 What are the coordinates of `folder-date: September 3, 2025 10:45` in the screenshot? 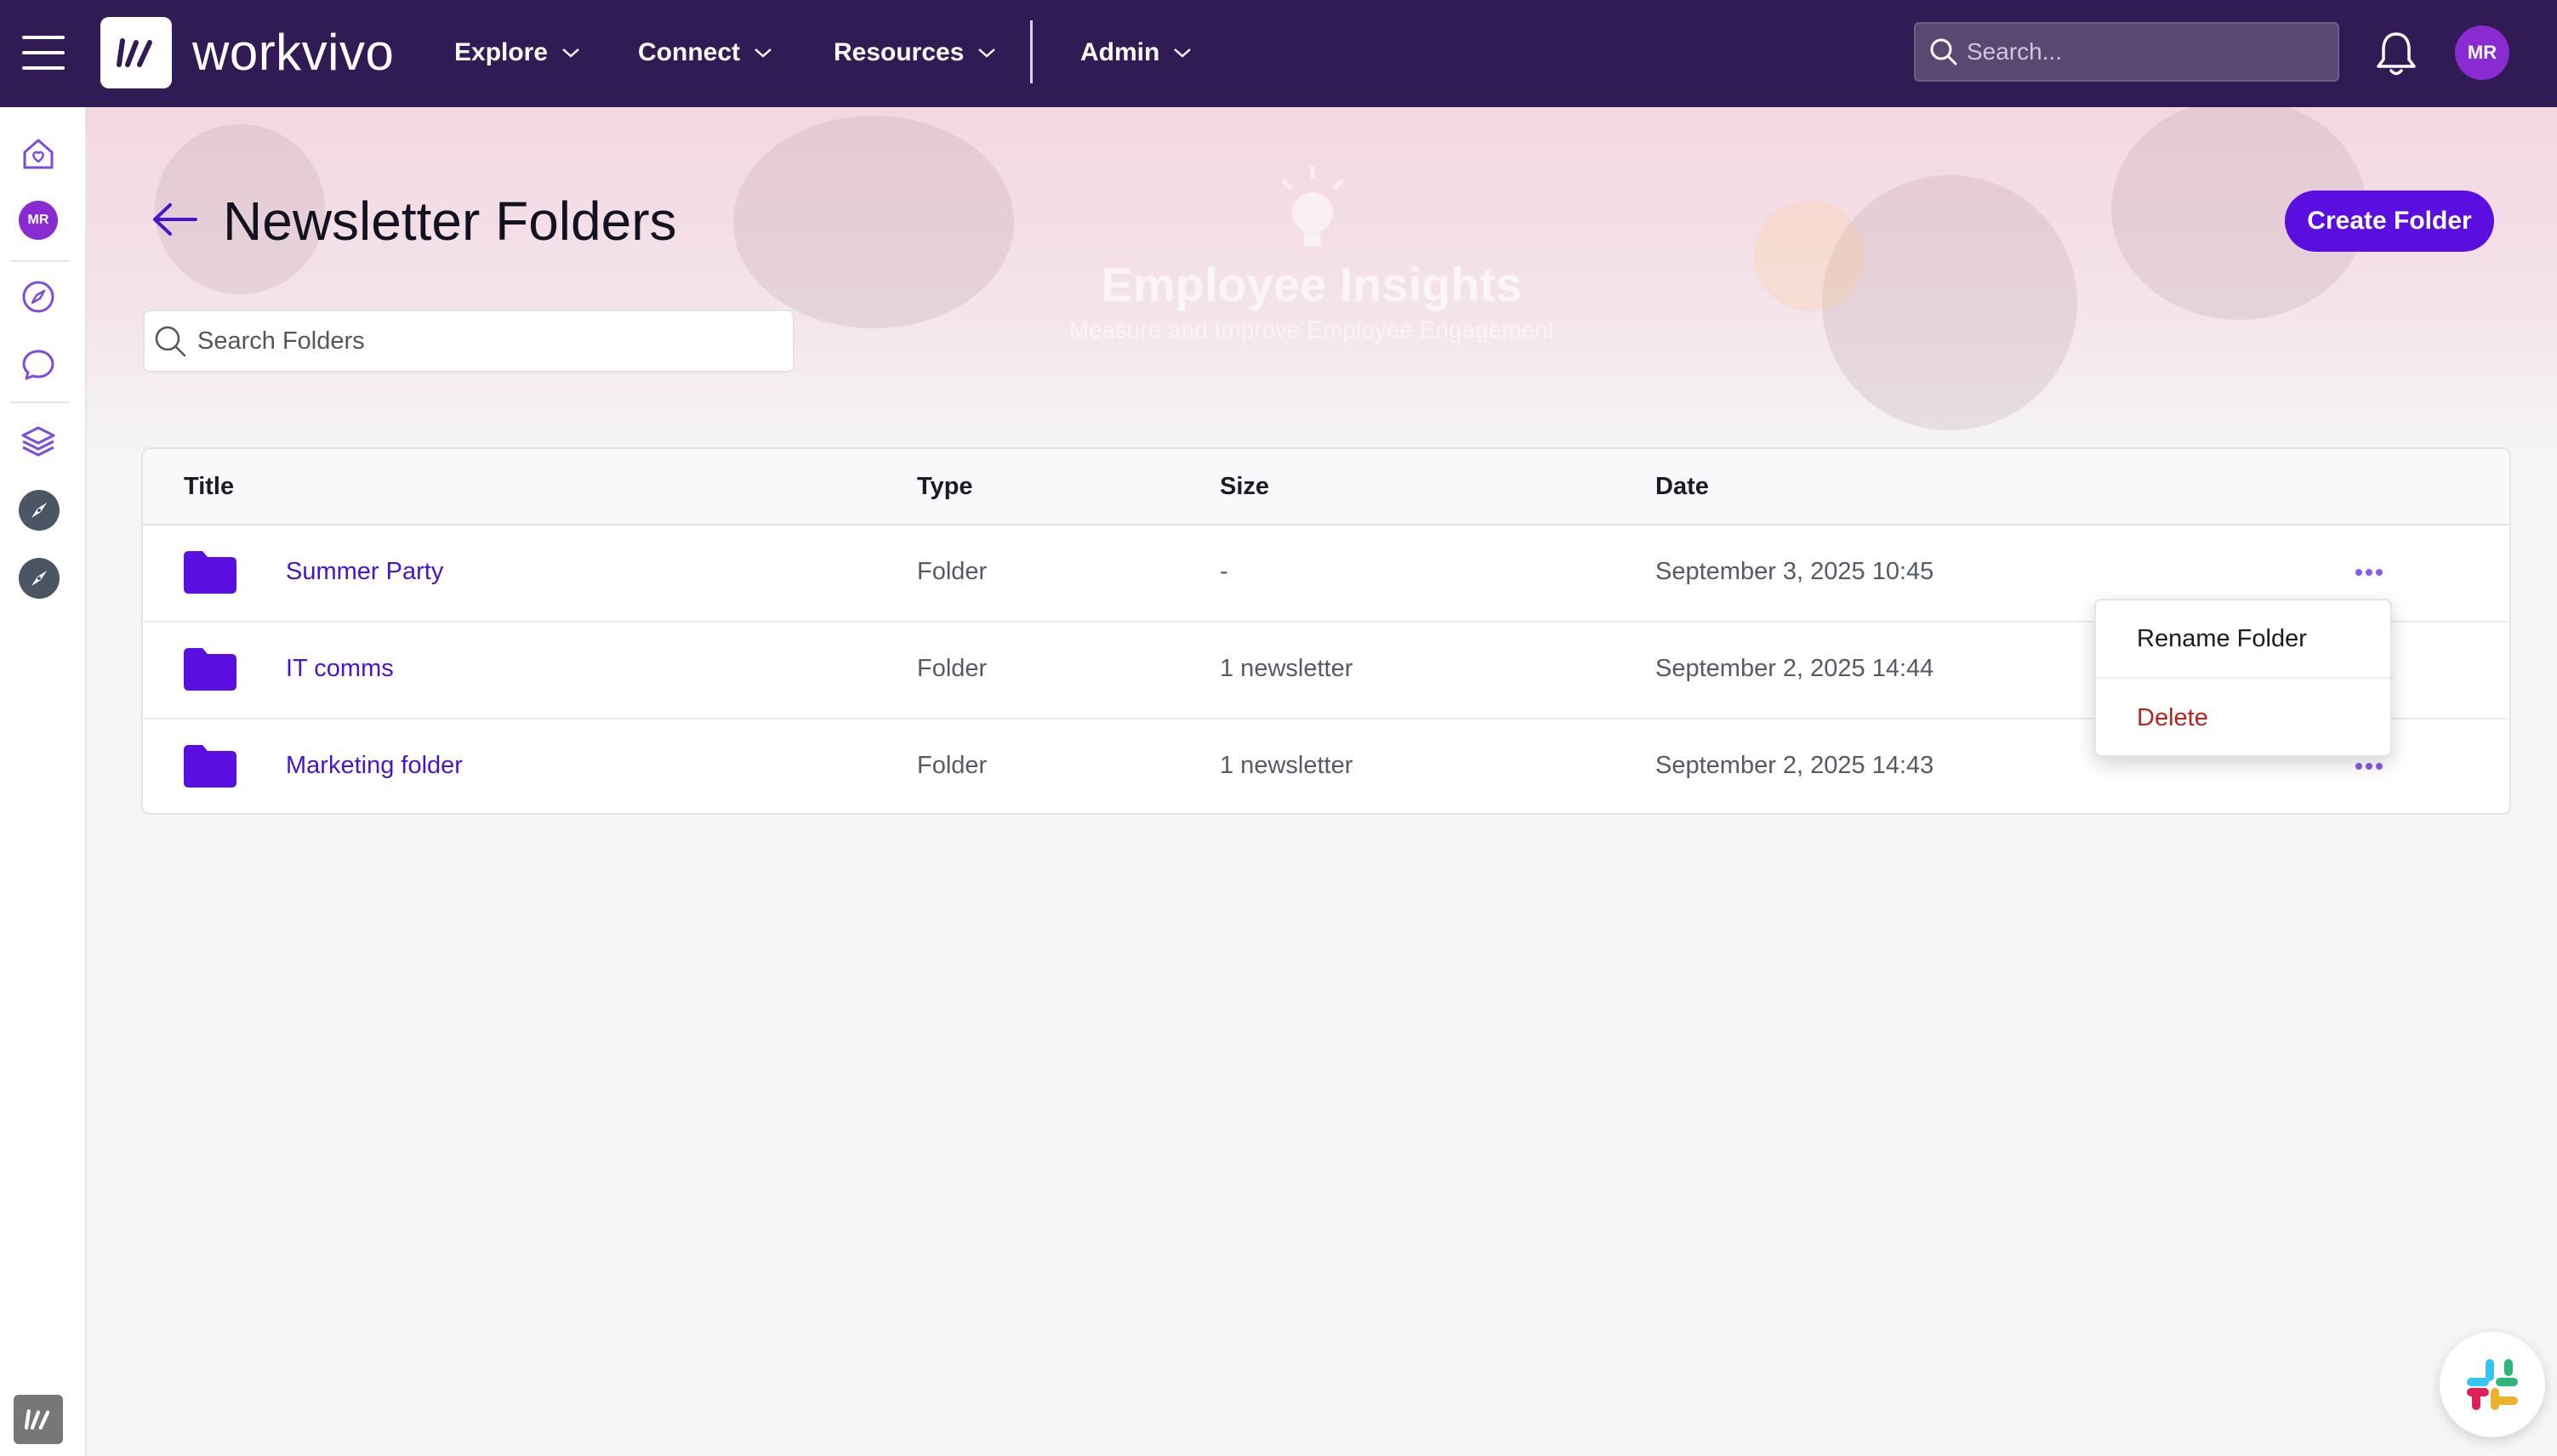 It's located at (1794, 571).